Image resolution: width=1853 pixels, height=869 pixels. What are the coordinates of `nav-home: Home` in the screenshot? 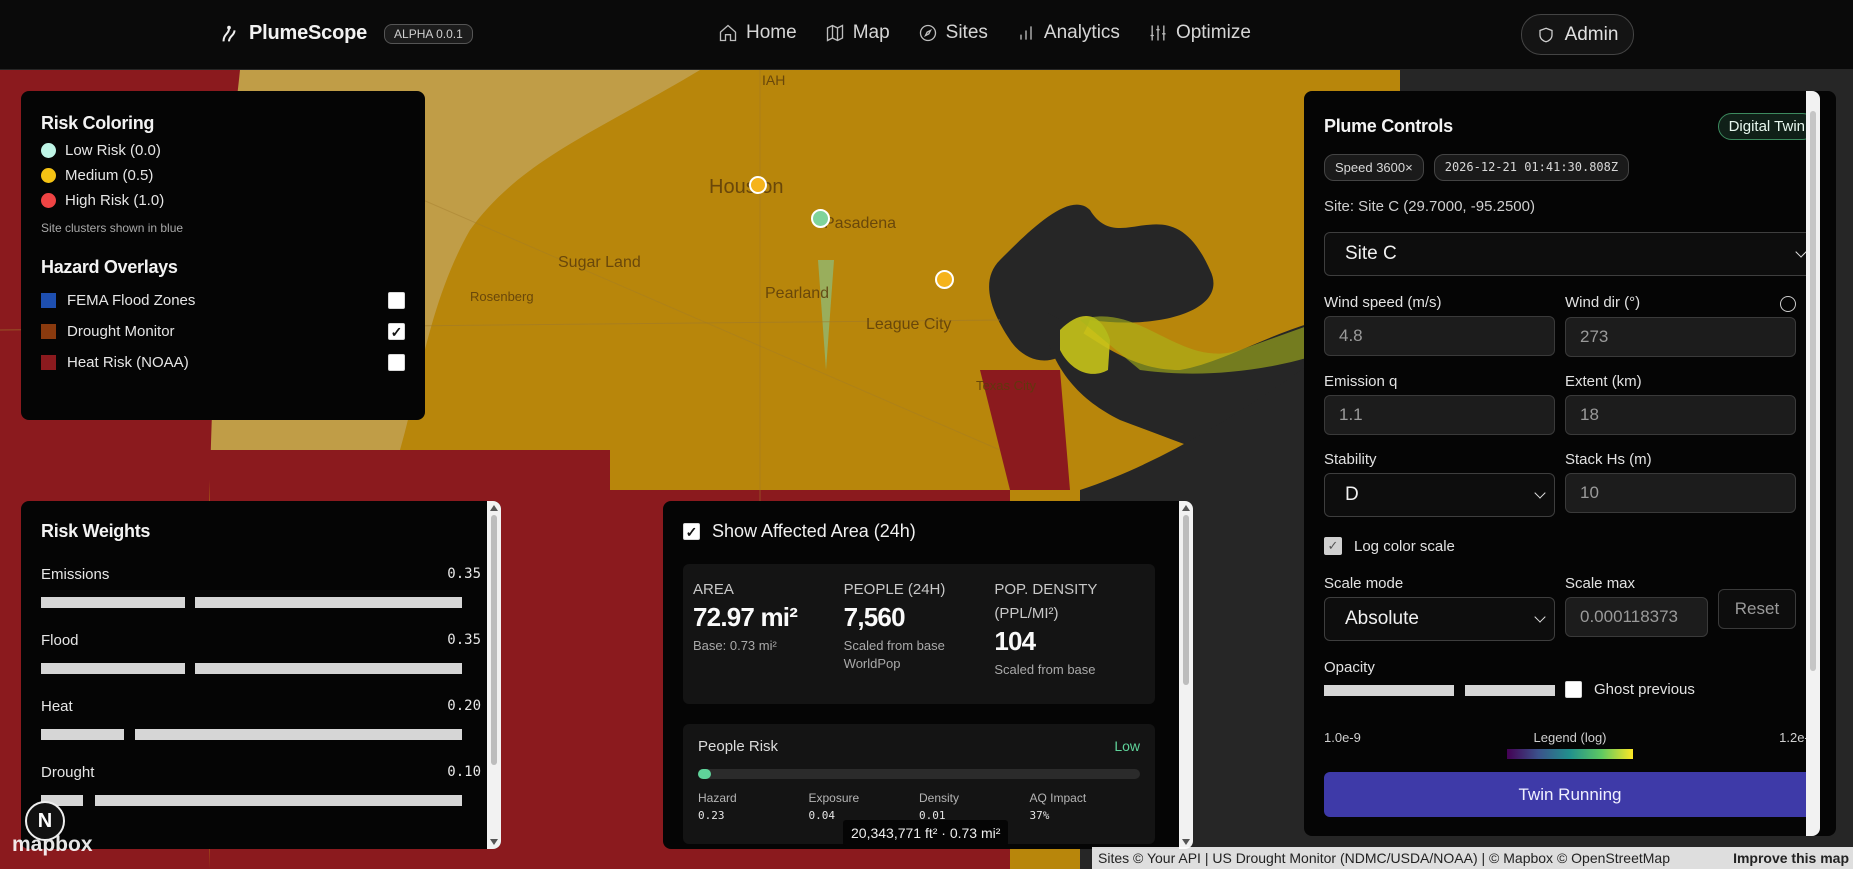 It's located at (757, 33).